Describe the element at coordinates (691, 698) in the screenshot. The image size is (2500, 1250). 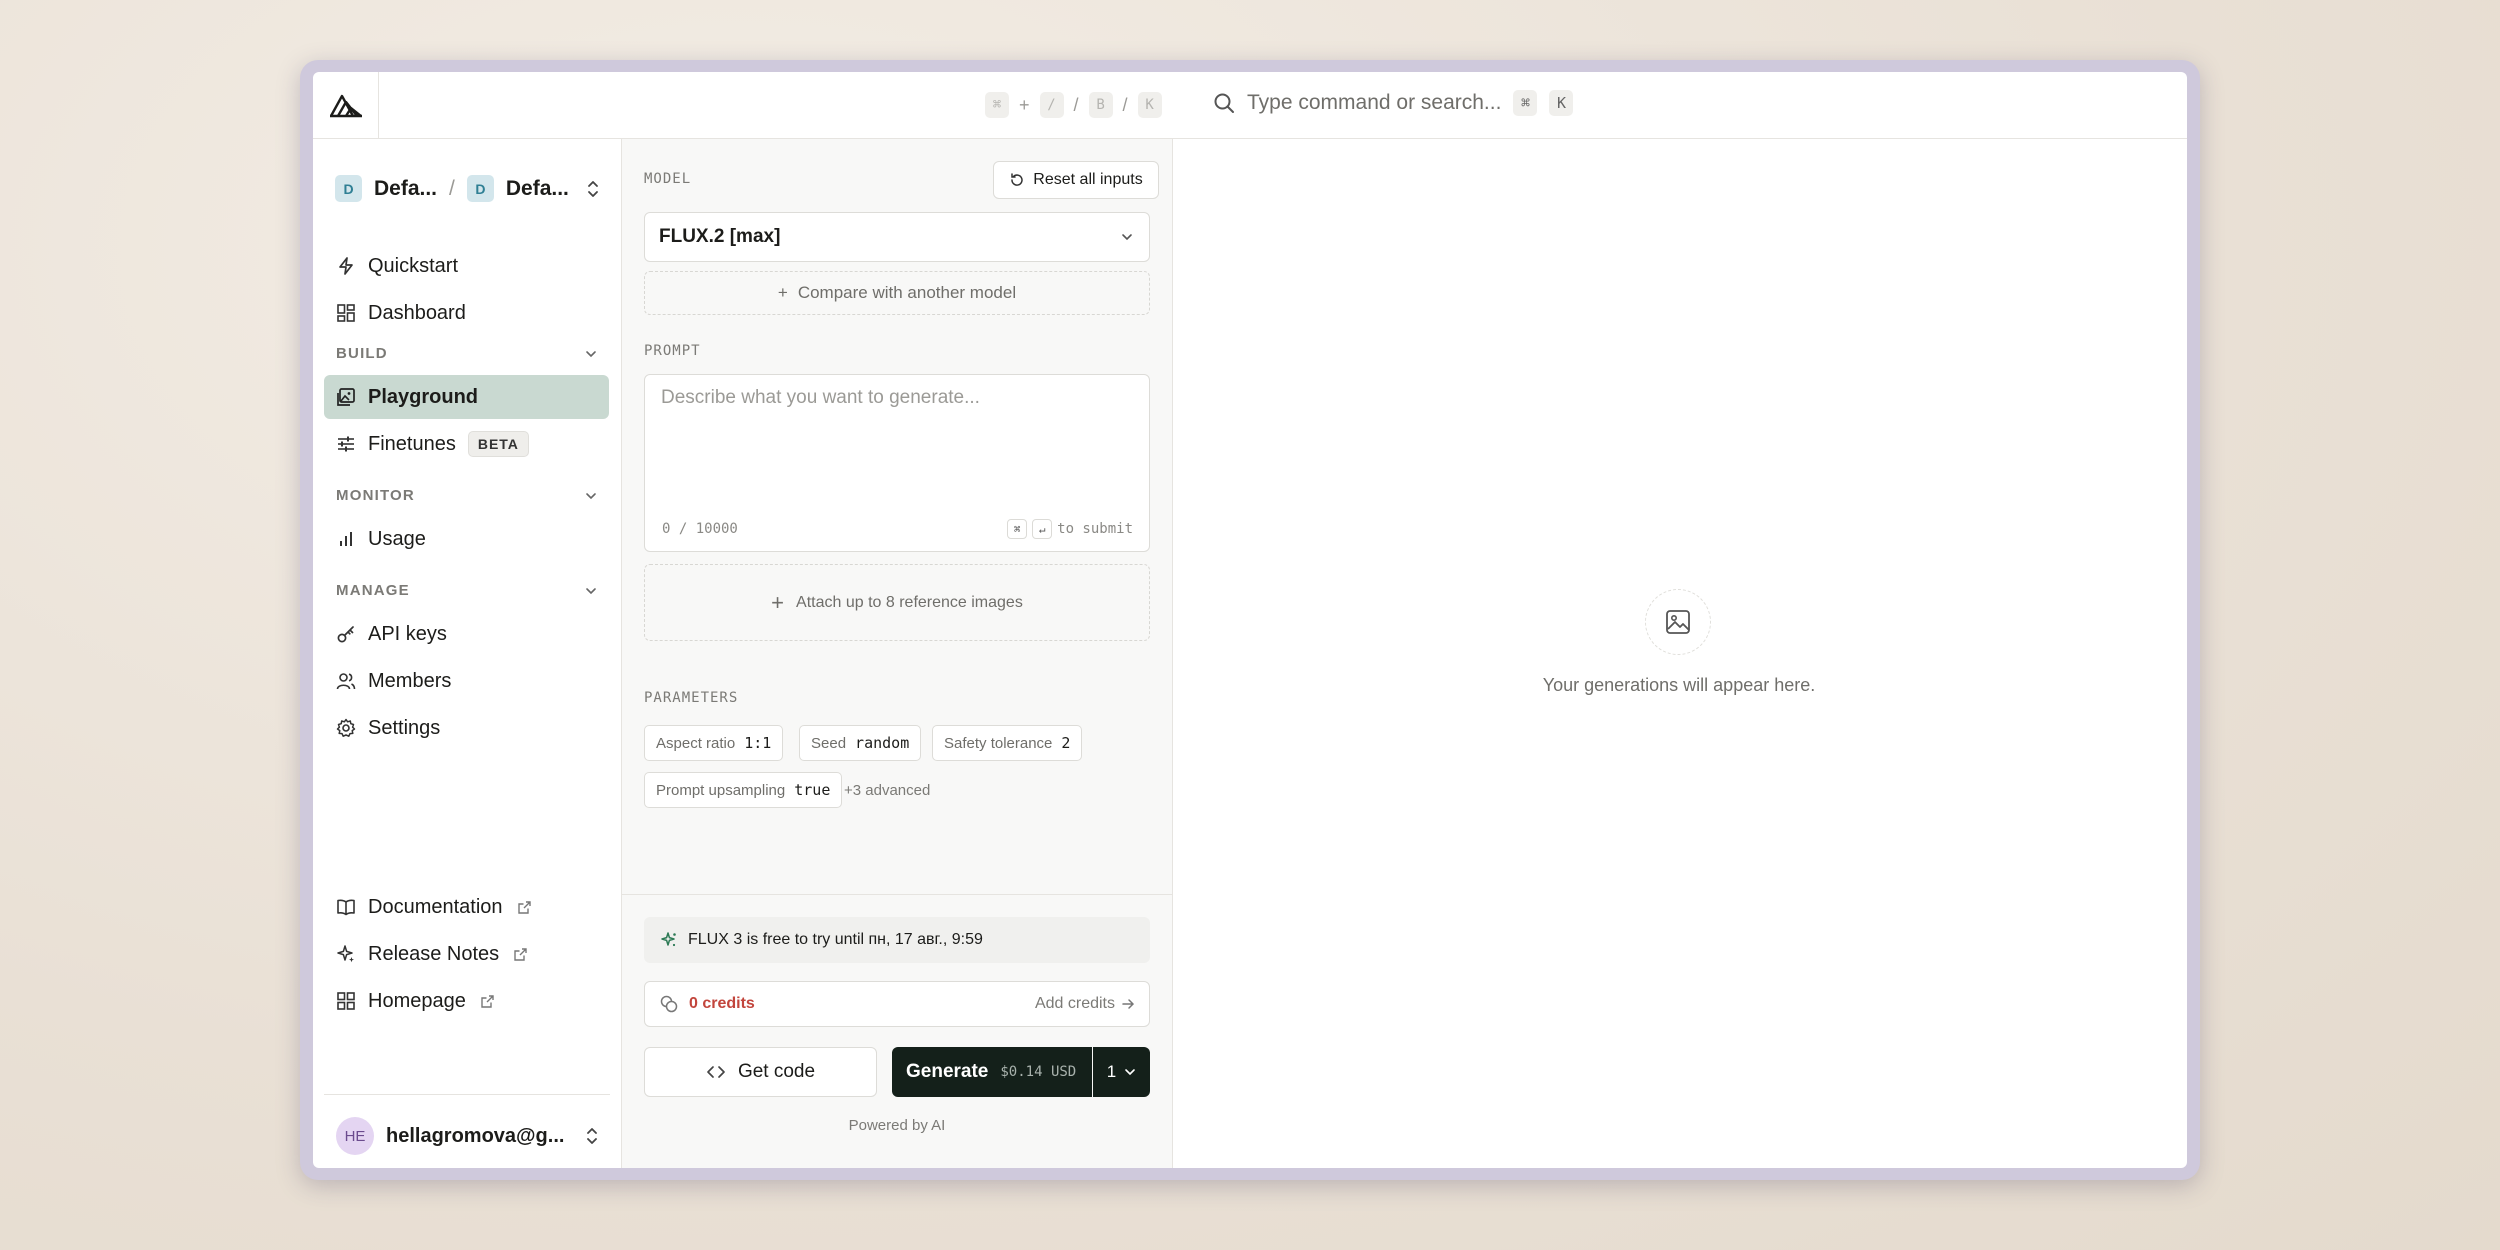
I see `parameters-label: PARAMETERS` at that location.